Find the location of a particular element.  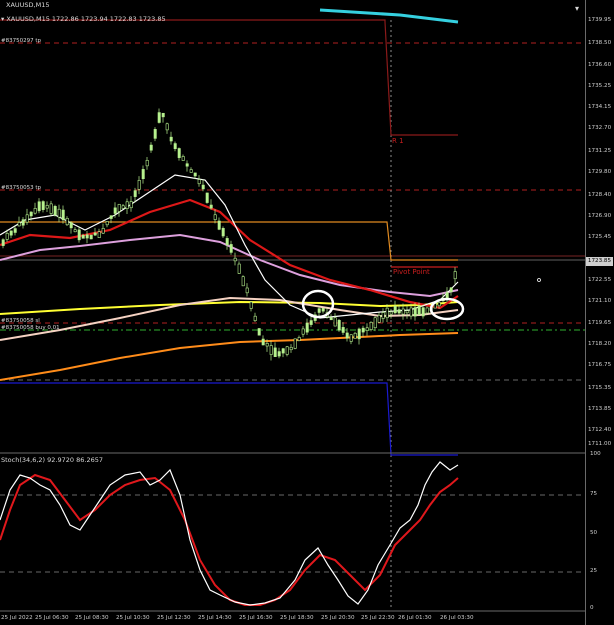

chart-marker is located at coordinates (539, 280).